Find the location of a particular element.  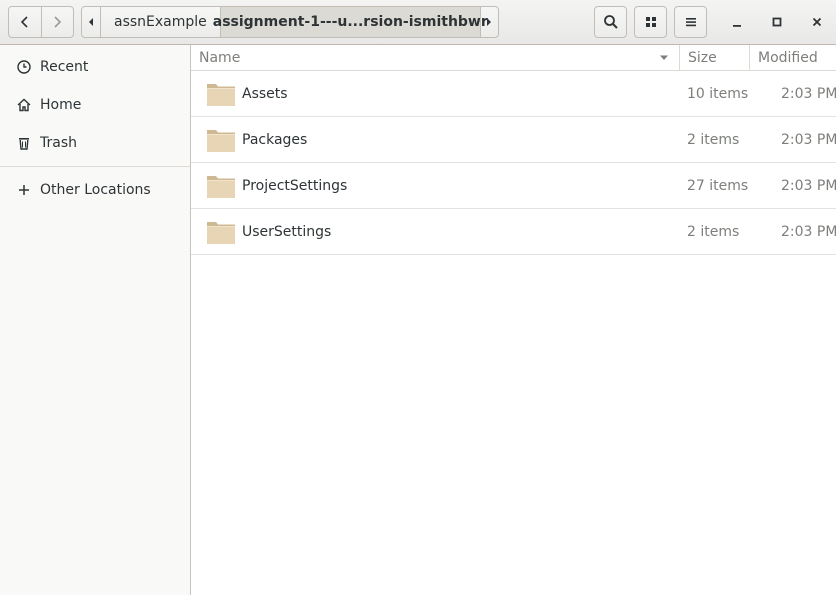

column-header: Name Size Modified is located at coordinates (513, 58).